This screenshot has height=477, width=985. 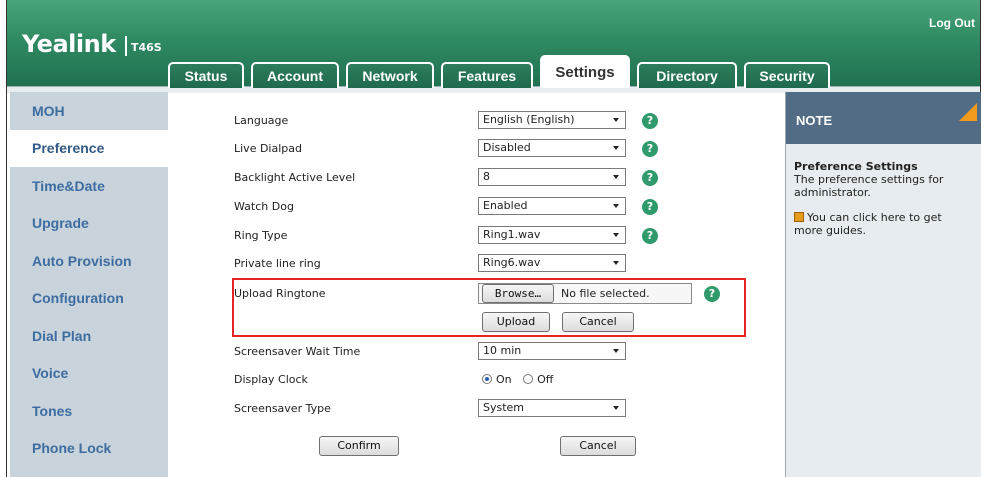 I want to click on tab-features: Features, so click(x=487, y=75).